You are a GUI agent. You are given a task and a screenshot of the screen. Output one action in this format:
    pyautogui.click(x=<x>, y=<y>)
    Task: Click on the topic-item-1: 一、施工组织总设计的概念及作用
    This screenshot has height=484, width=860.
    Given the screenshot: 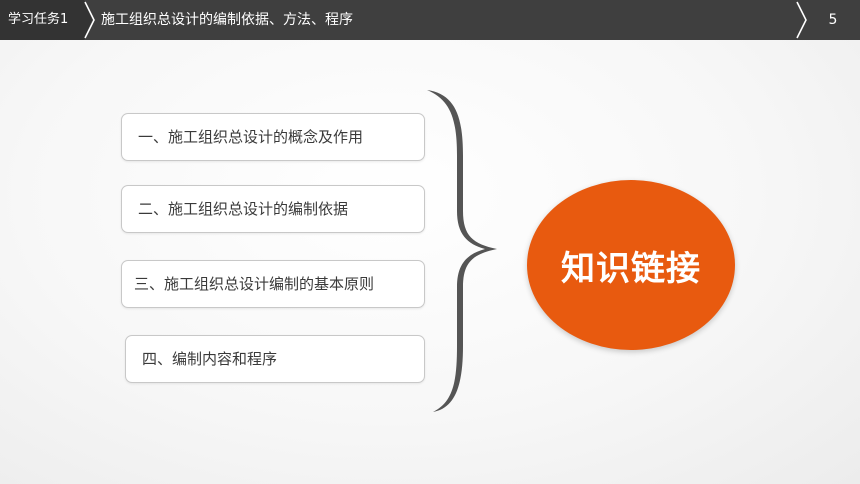 What is the action you would take?
    pyautogui.click(x=273, y=137)
    